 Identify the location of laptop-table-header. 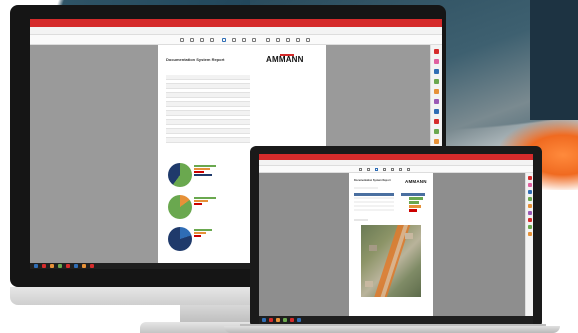
(374, 194).